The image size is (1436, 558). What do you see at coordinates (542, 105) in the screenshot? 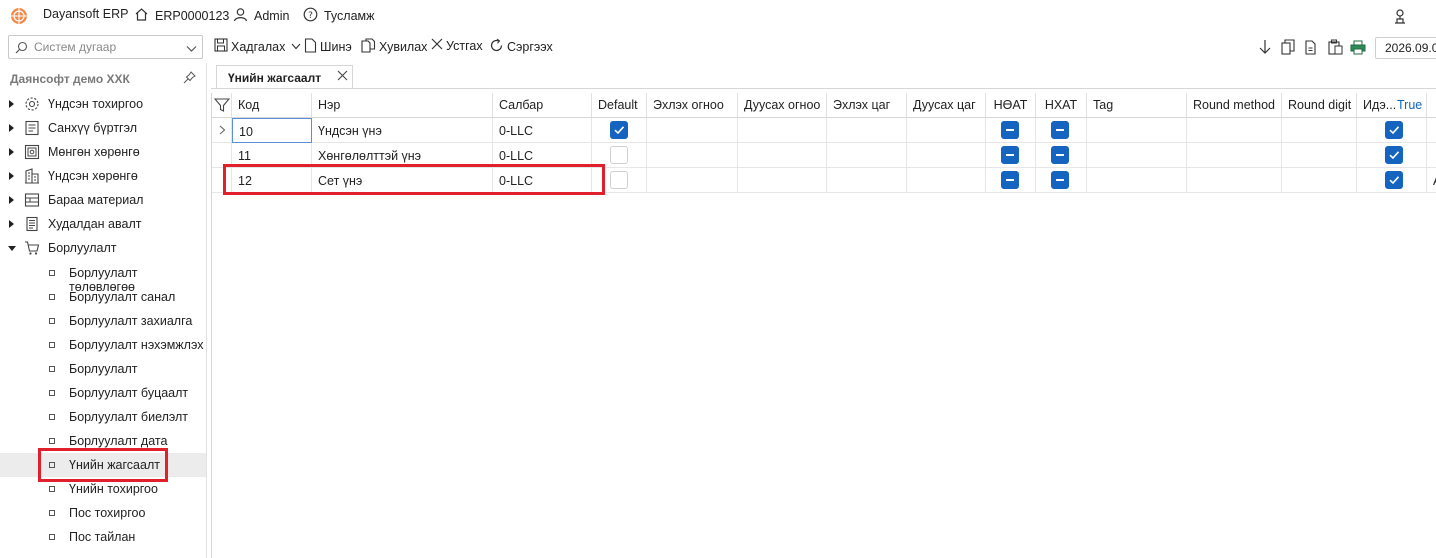
I see `column-header: Салбар` at bounding box center [542, 105].